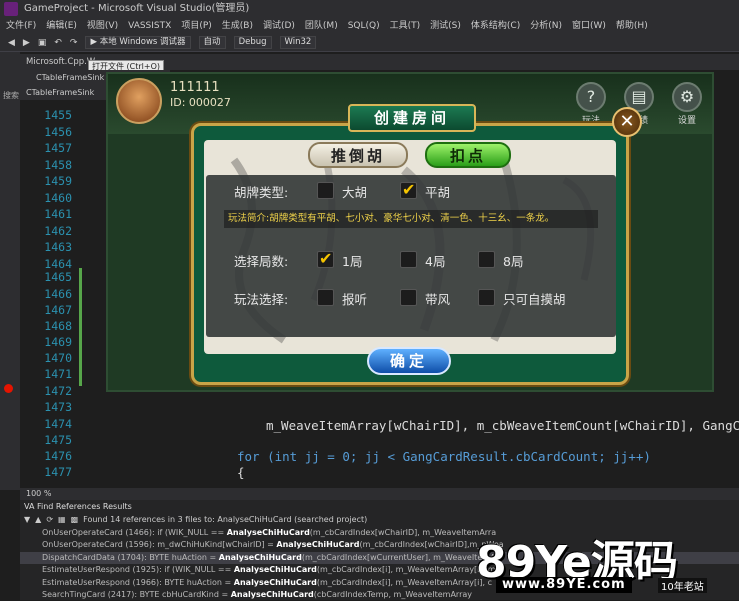 This screenshot has height=601, width=739. I want to click on confirm-button: 确定, so click(409, 361).